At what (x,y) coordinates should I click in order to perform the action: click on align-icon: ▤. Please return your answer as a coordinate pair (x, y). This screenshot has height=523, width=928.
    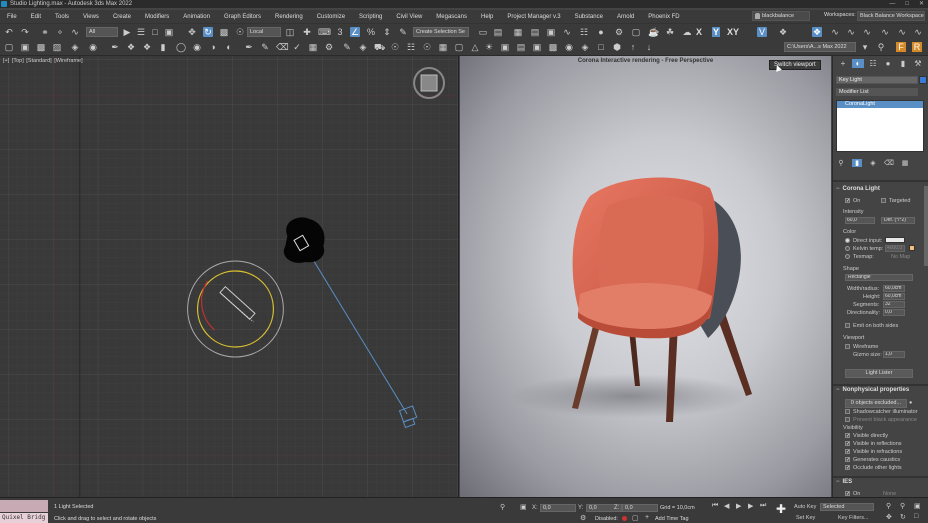
    Looking at the image, I should click on (498, 32).